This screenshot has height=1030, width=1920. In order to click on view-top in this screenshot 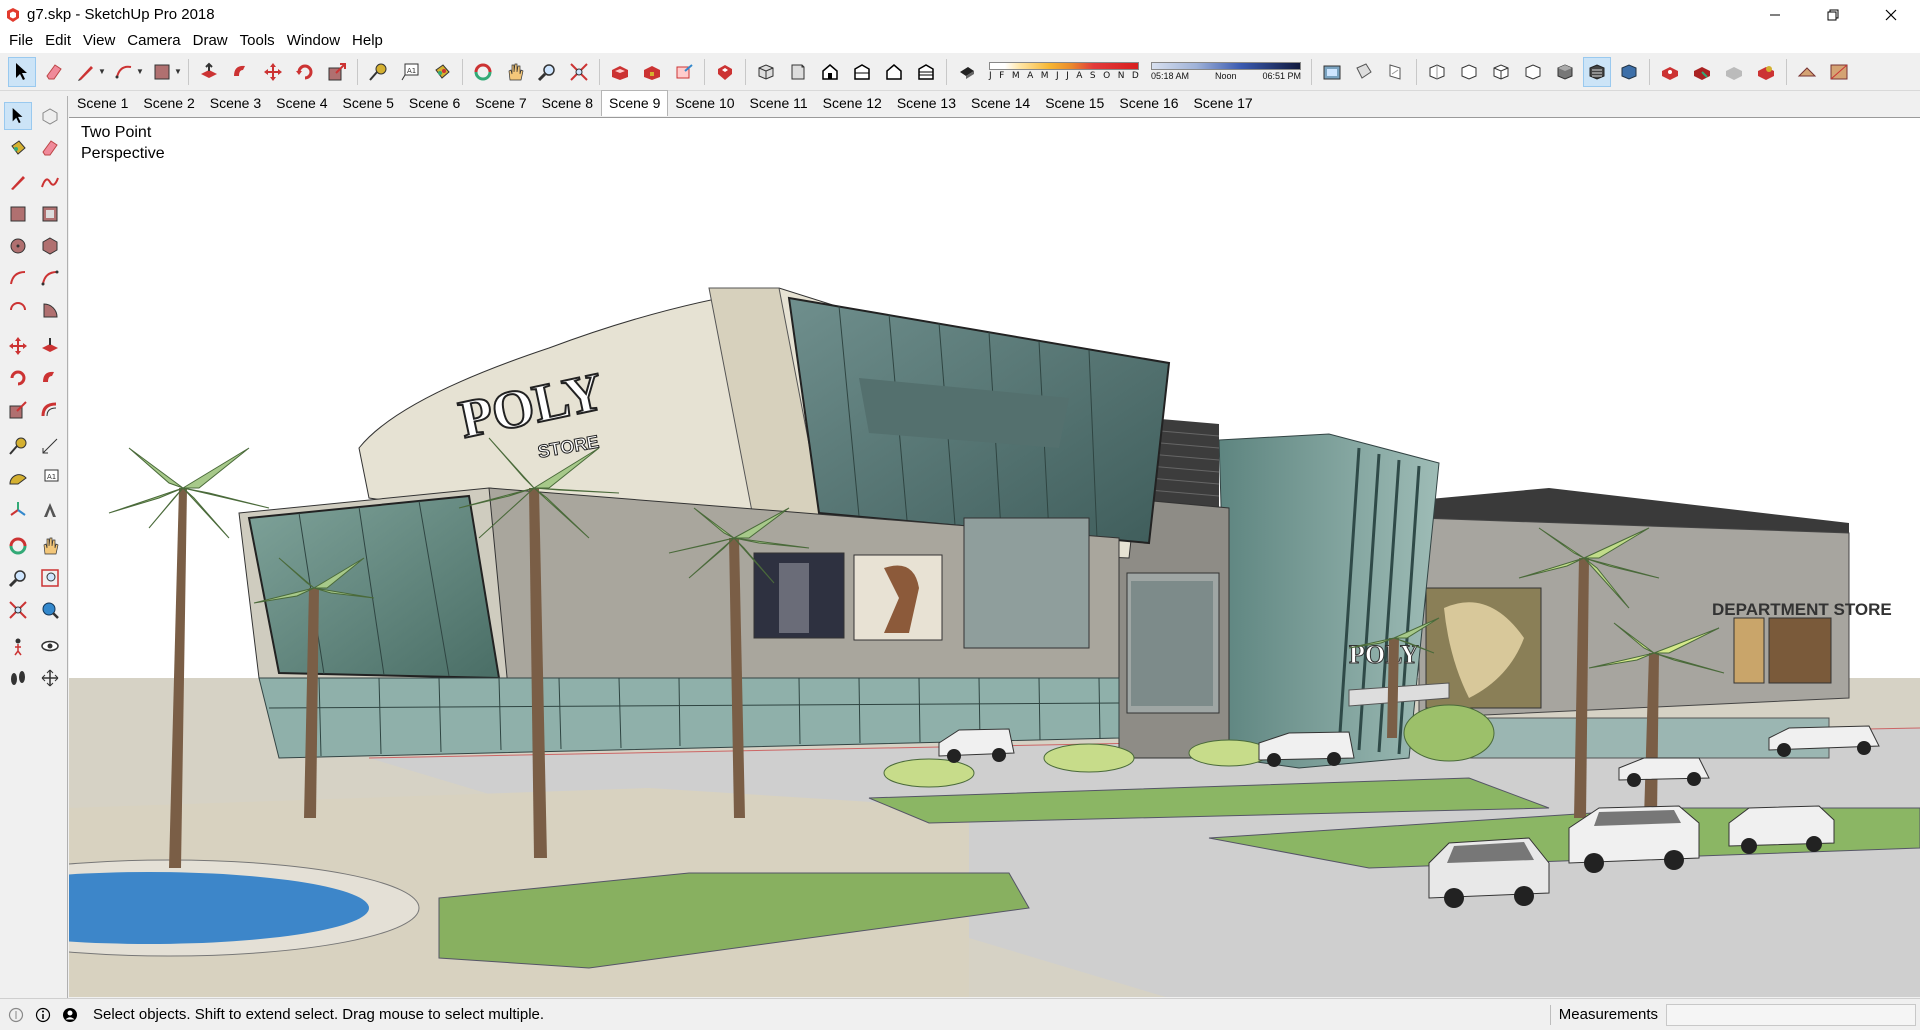, I will do `click(798, 72)`.